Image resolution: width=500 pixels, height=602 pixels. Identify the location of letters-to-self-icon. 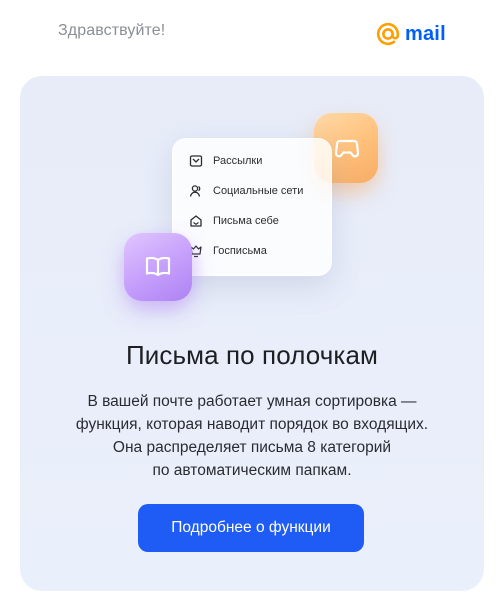
(196, 221).